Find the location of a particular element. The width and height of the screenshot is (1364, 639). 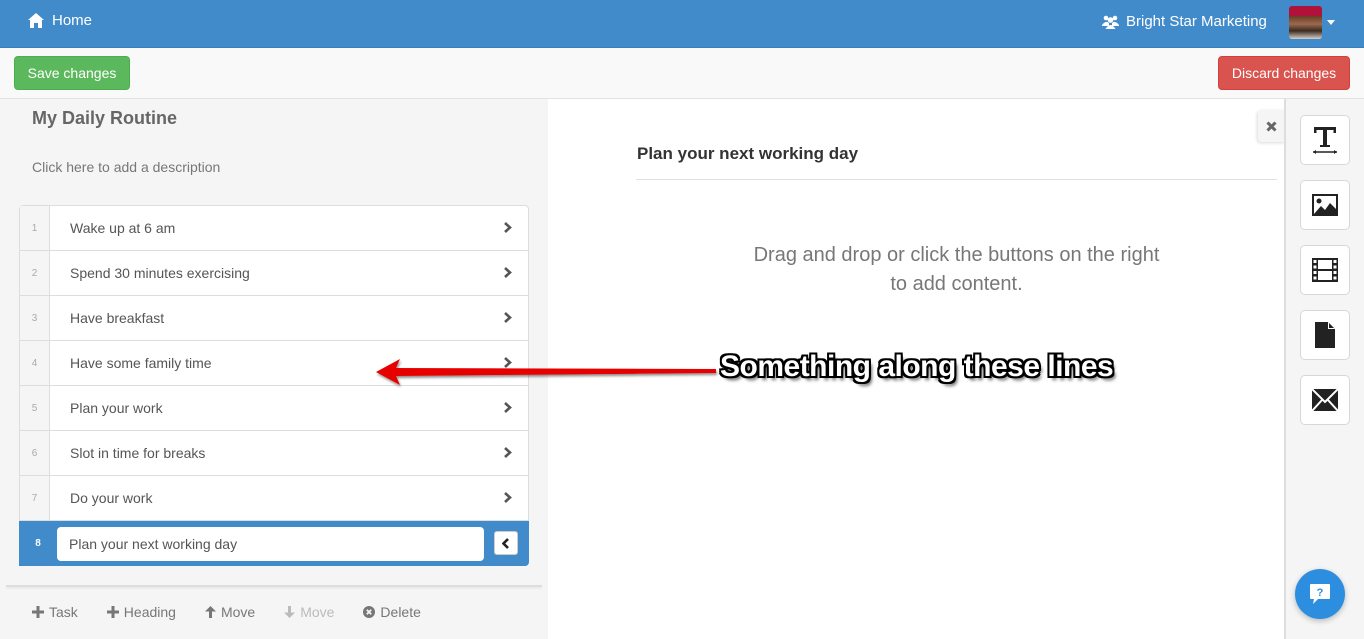

envelope-icon is located at coordinates (1325, 400).